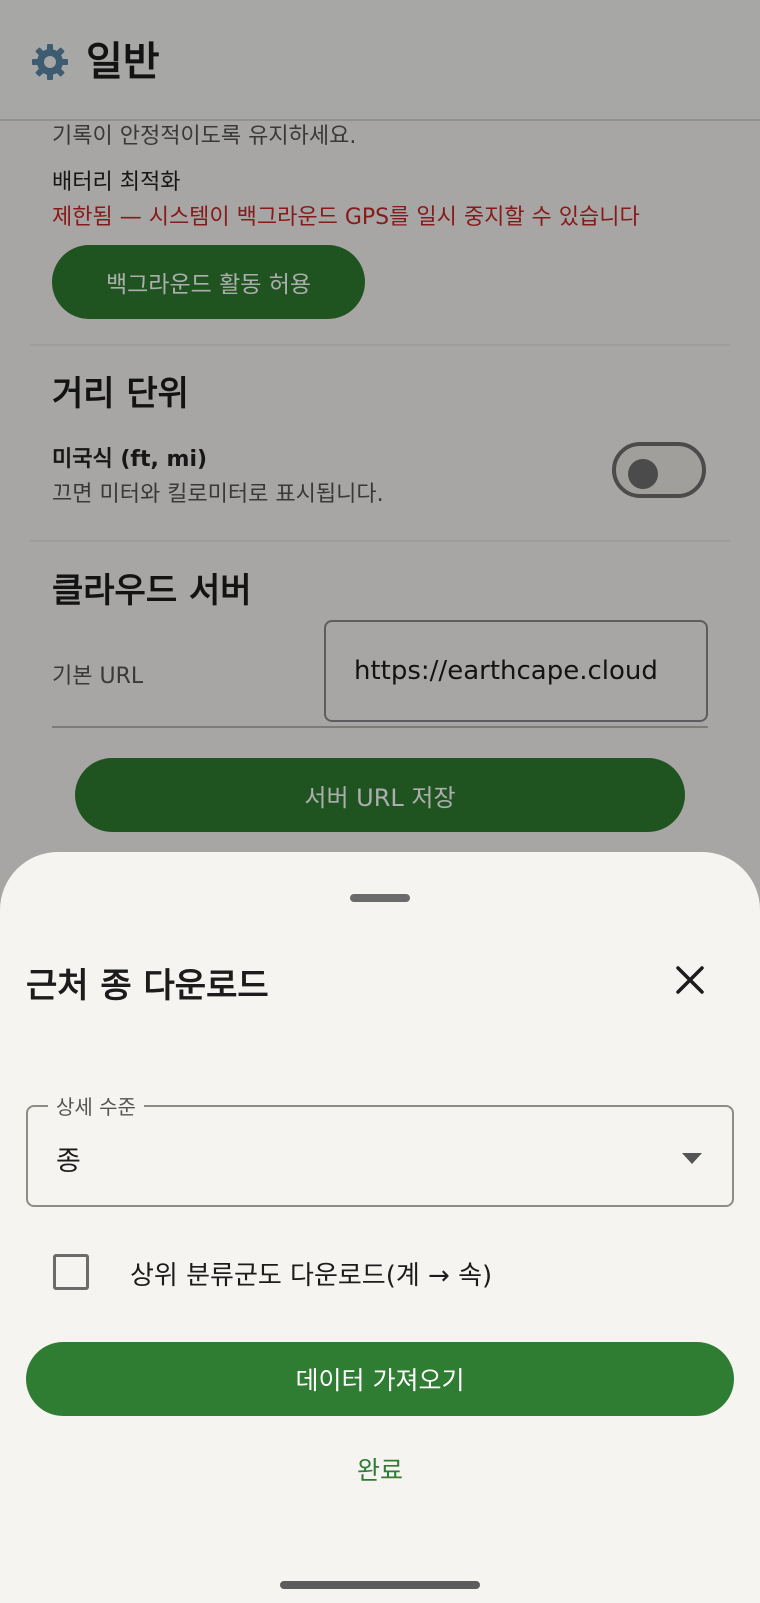 The image size is (760, 1603). I want to click on import-data-button: 데이터 가져오기, so click(380, 1379).